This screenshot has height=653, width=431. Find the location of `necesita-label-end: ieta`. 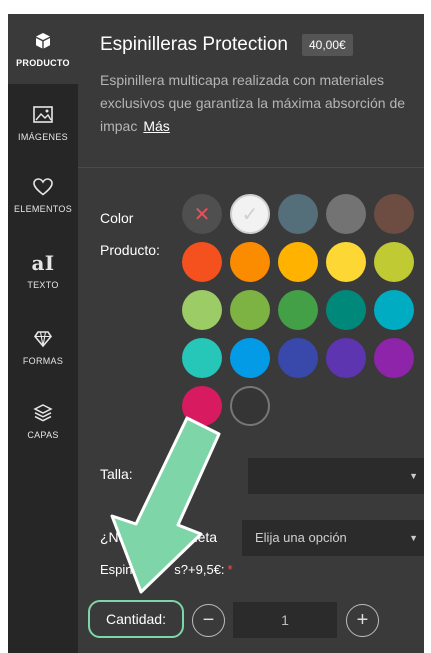

necesita-label-end: ieta is located at coordinates (206, 537).